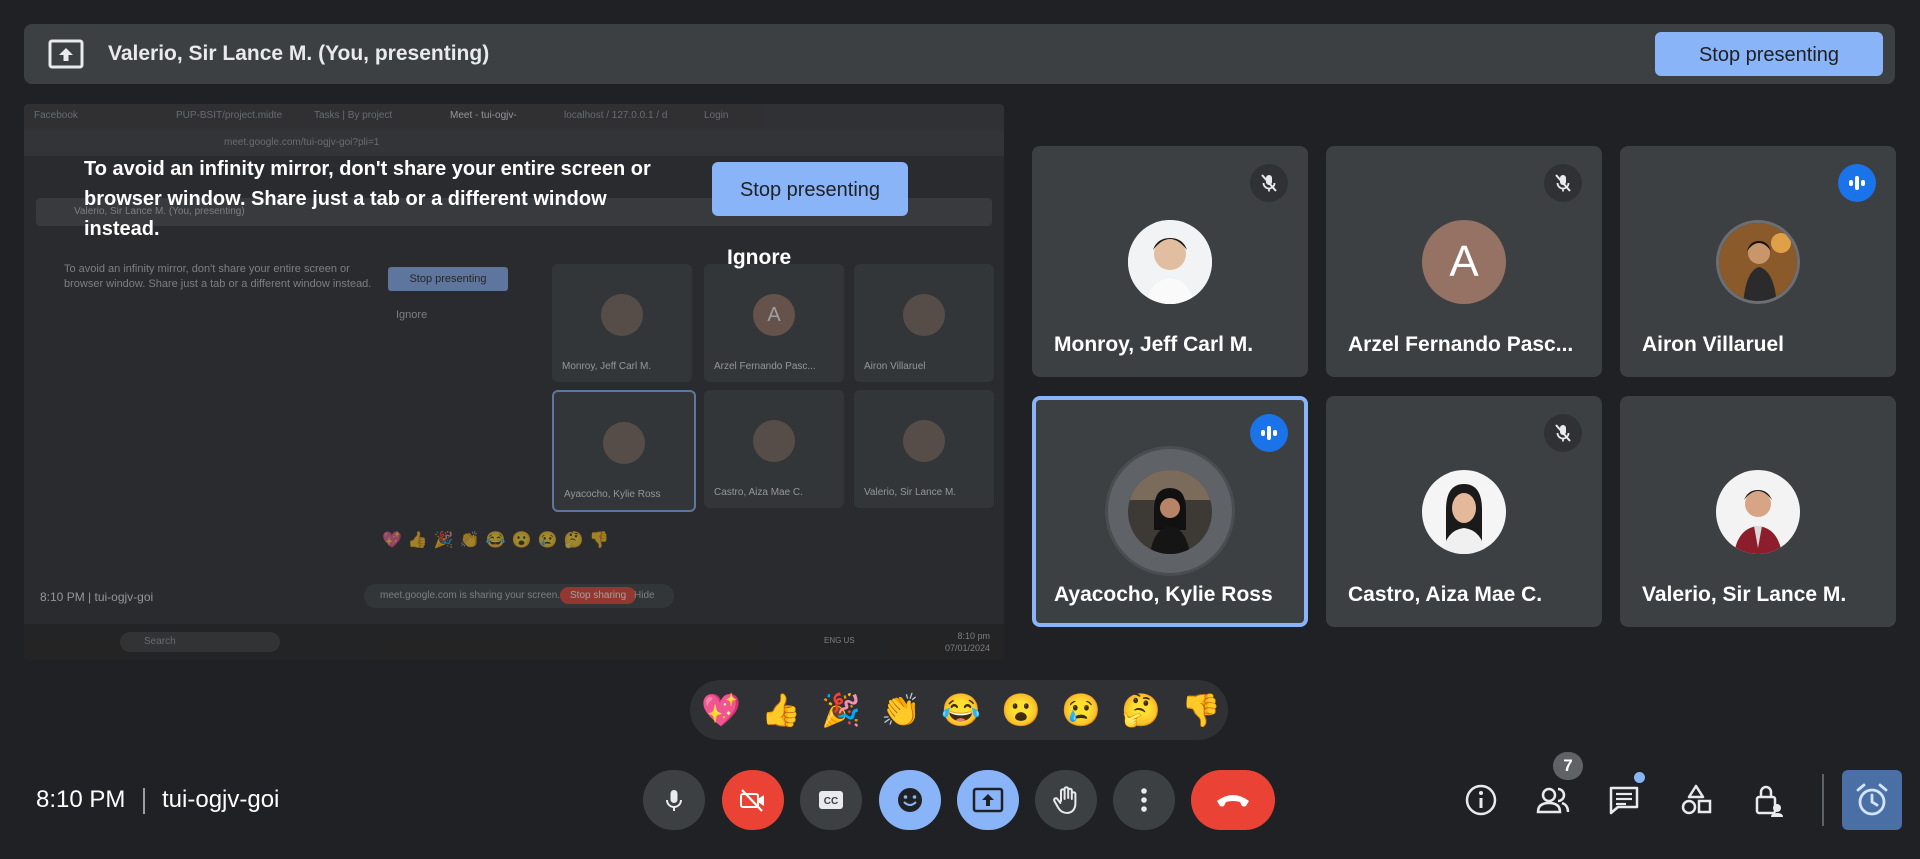 The width and height of the screenshot is (1920, 859). What do you see at coordinates (1141, 710) in the screenshot?
I see `reaction-thinking: 🤔` at bounding box center [1141, 710].